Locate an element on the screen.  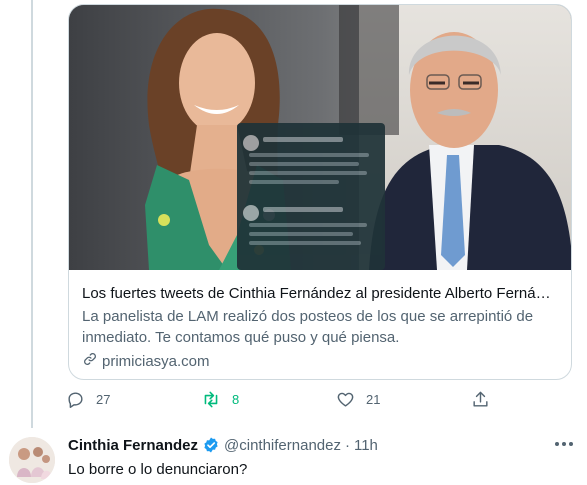
reply-button: 27 is located at coordinates (88, 399).